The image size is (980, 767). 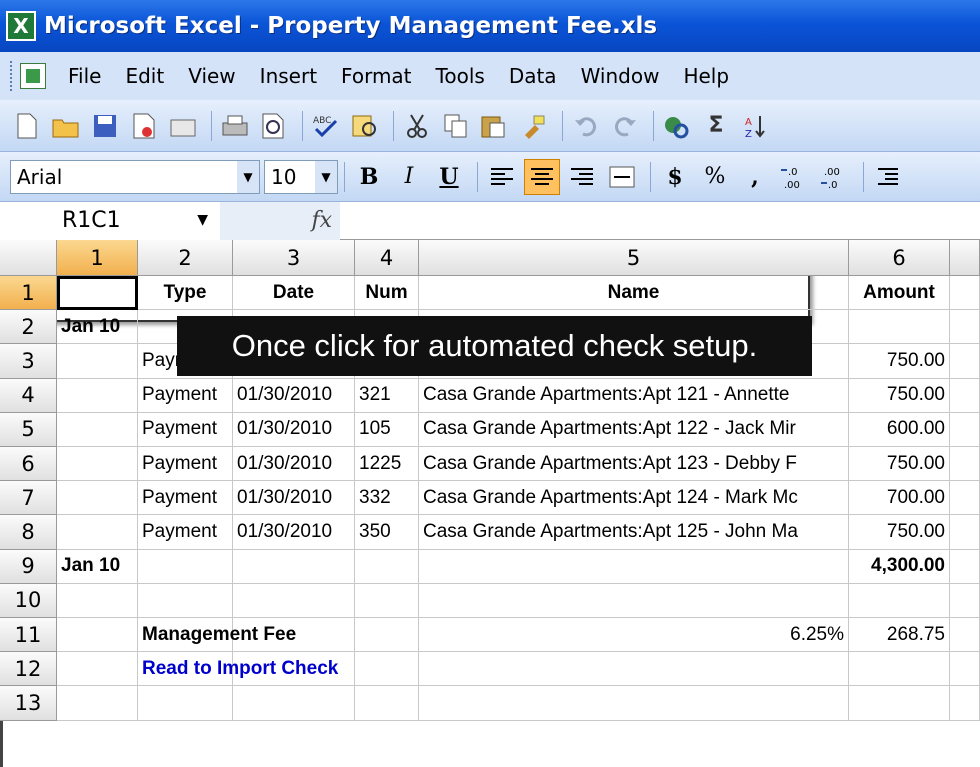 What do you see at coordinates (97, 293) in the screenshot?
I see `active-cell` at bounding box center [97, 293].